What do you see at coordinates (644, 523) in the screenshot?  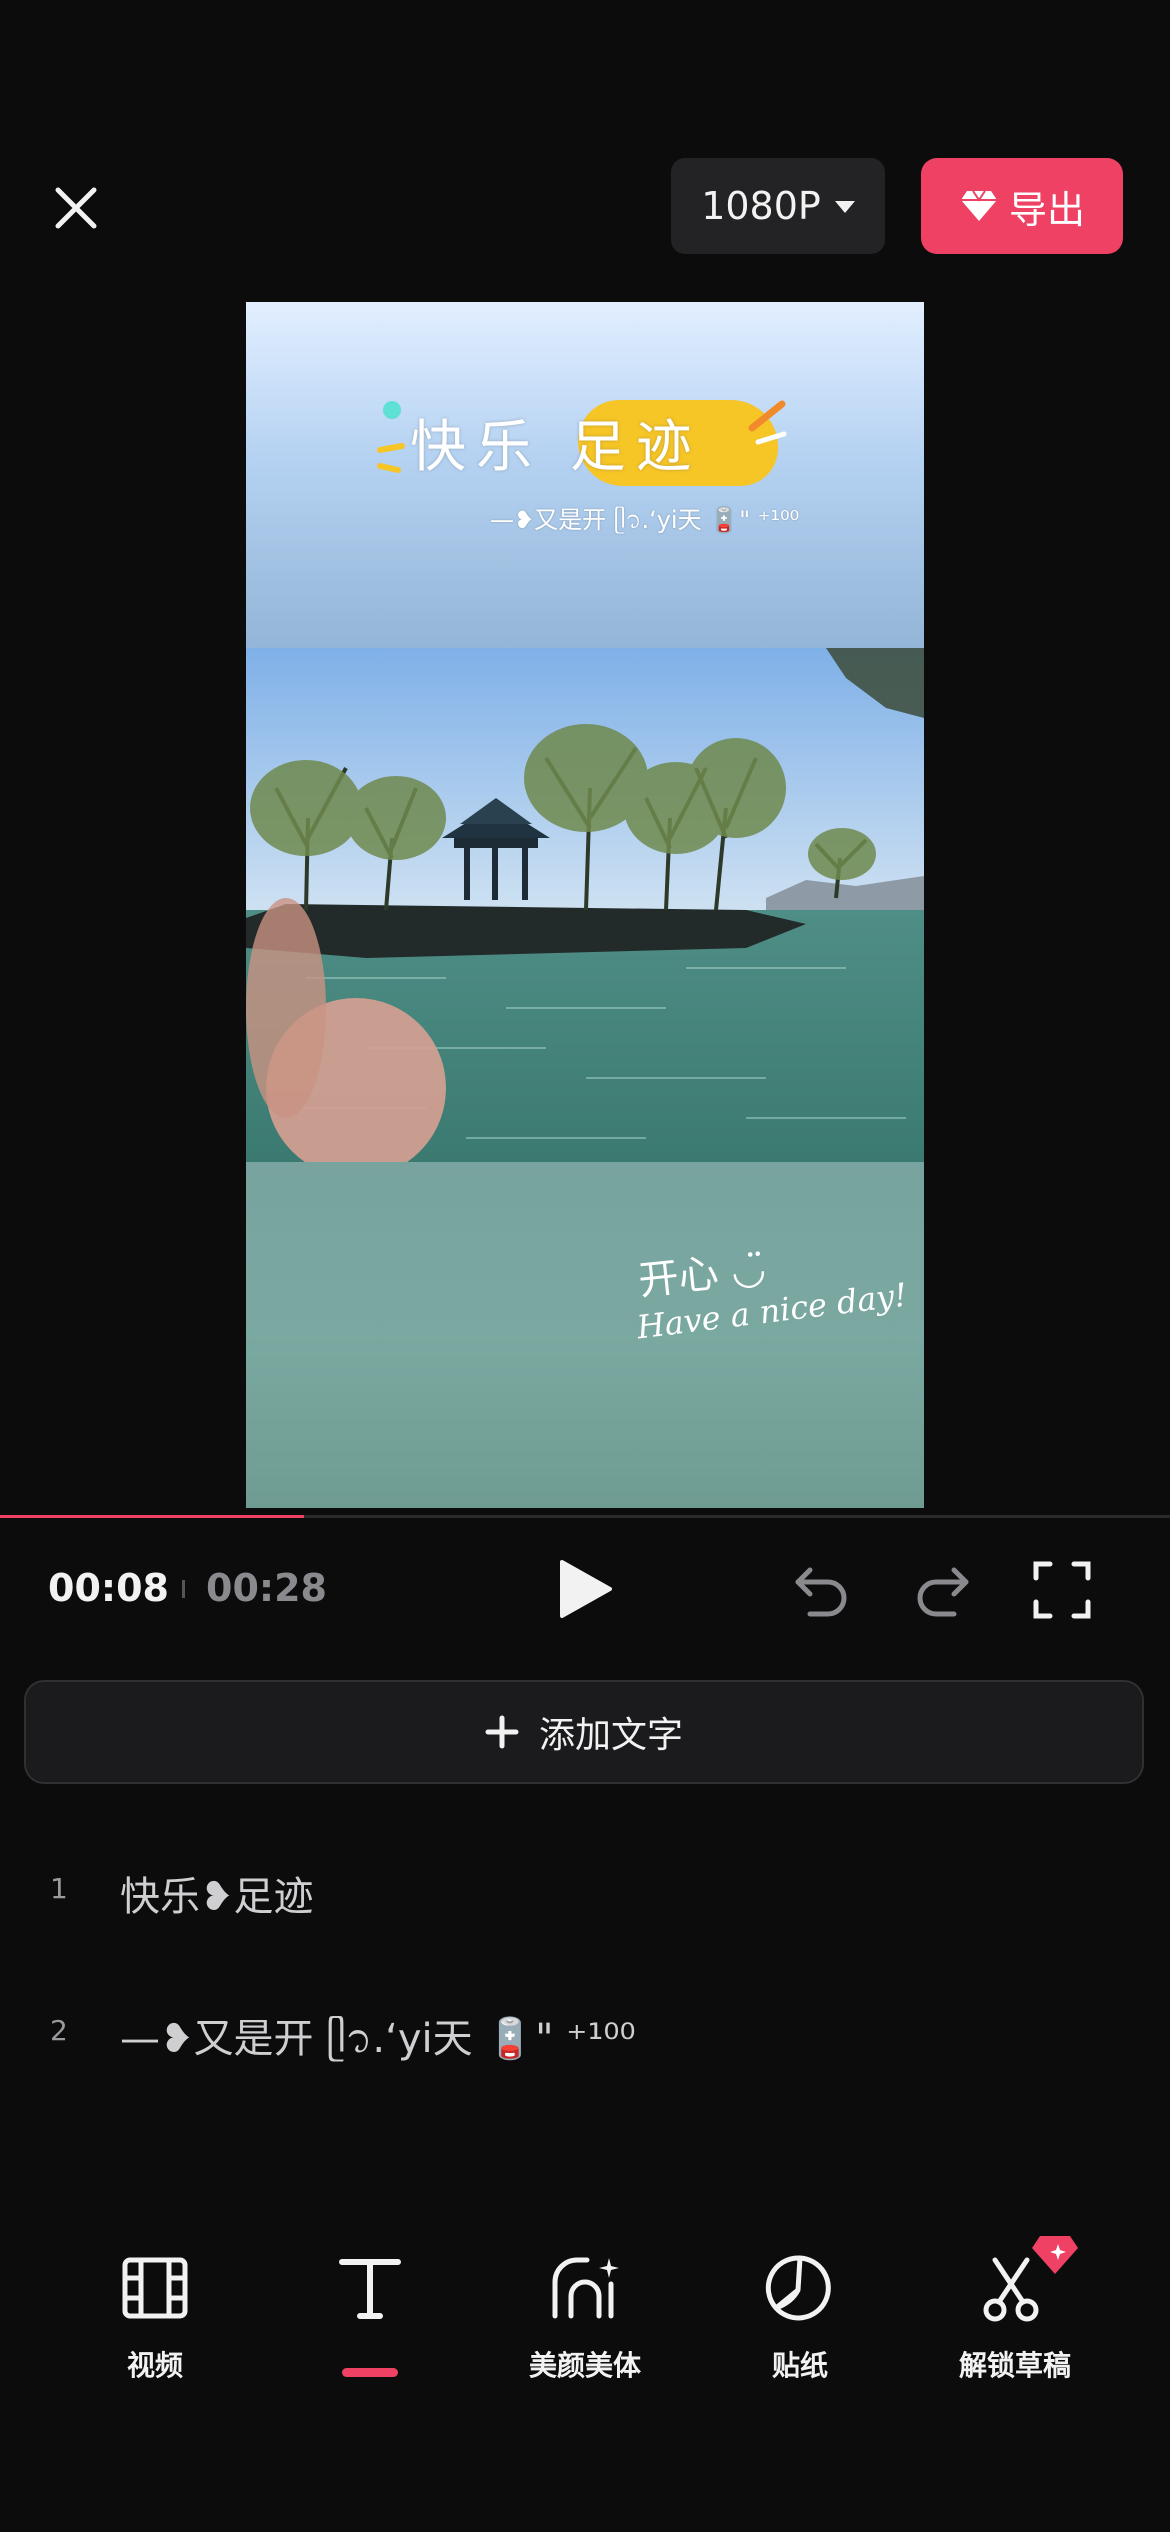 I see `subtitle-sticker: —❥又是开 ᥫ᭡.‘yi天 🪫" ⁺¹⁰⁰` at bounding box center [644, 523].